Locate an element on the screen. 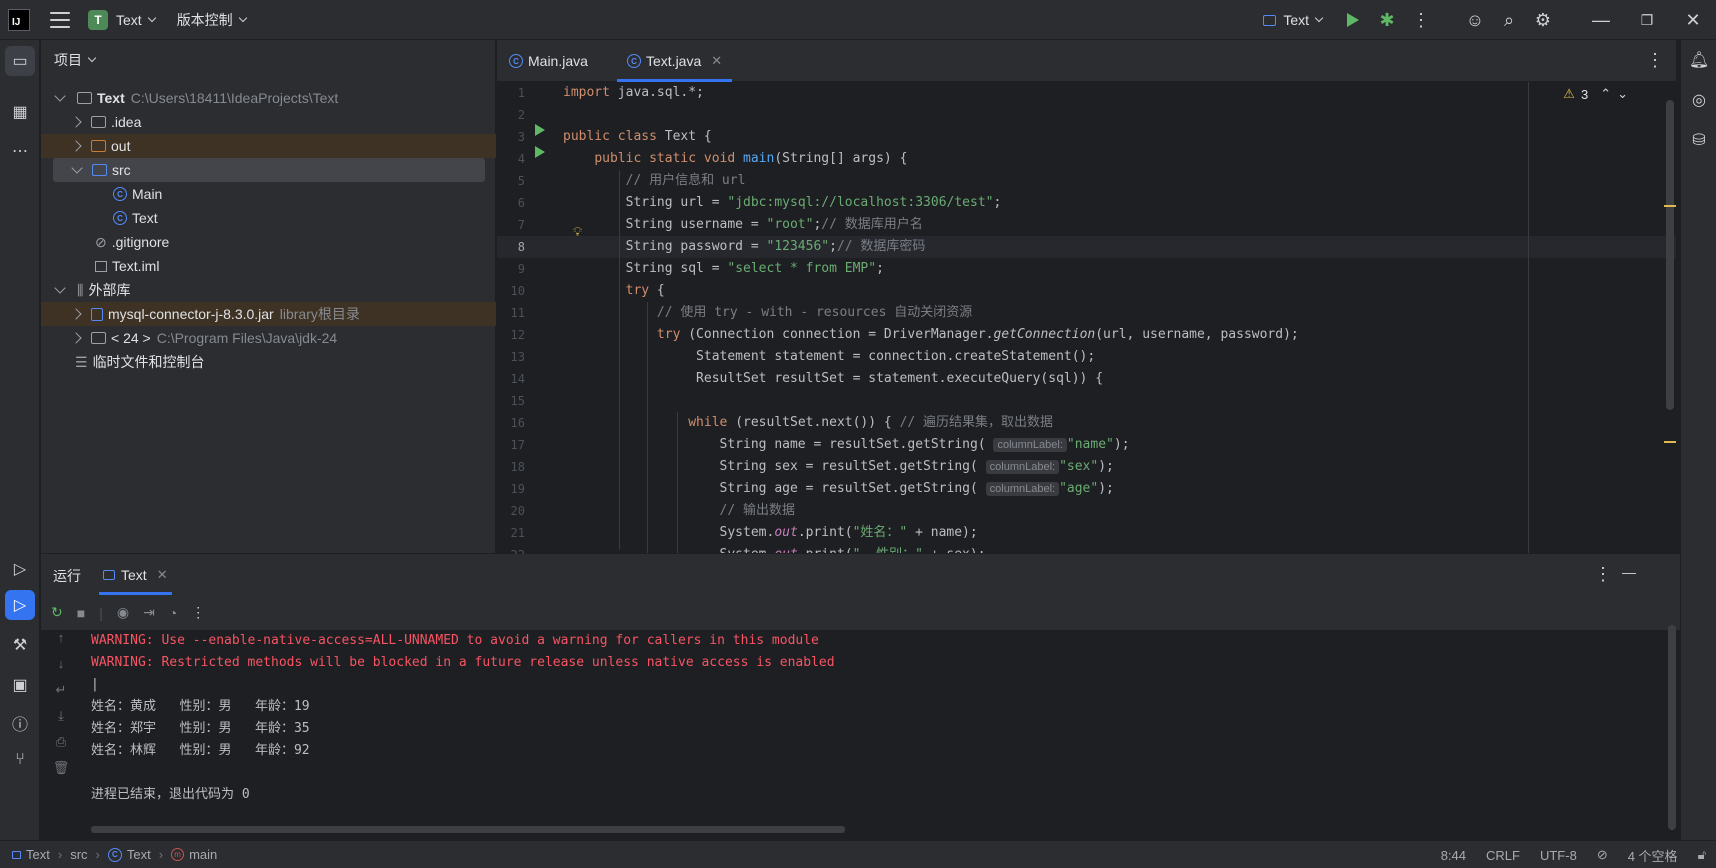 This screenshot has width=1716, height=868. vcs-menu: 版本控制 is located at coordinates (208, 20).